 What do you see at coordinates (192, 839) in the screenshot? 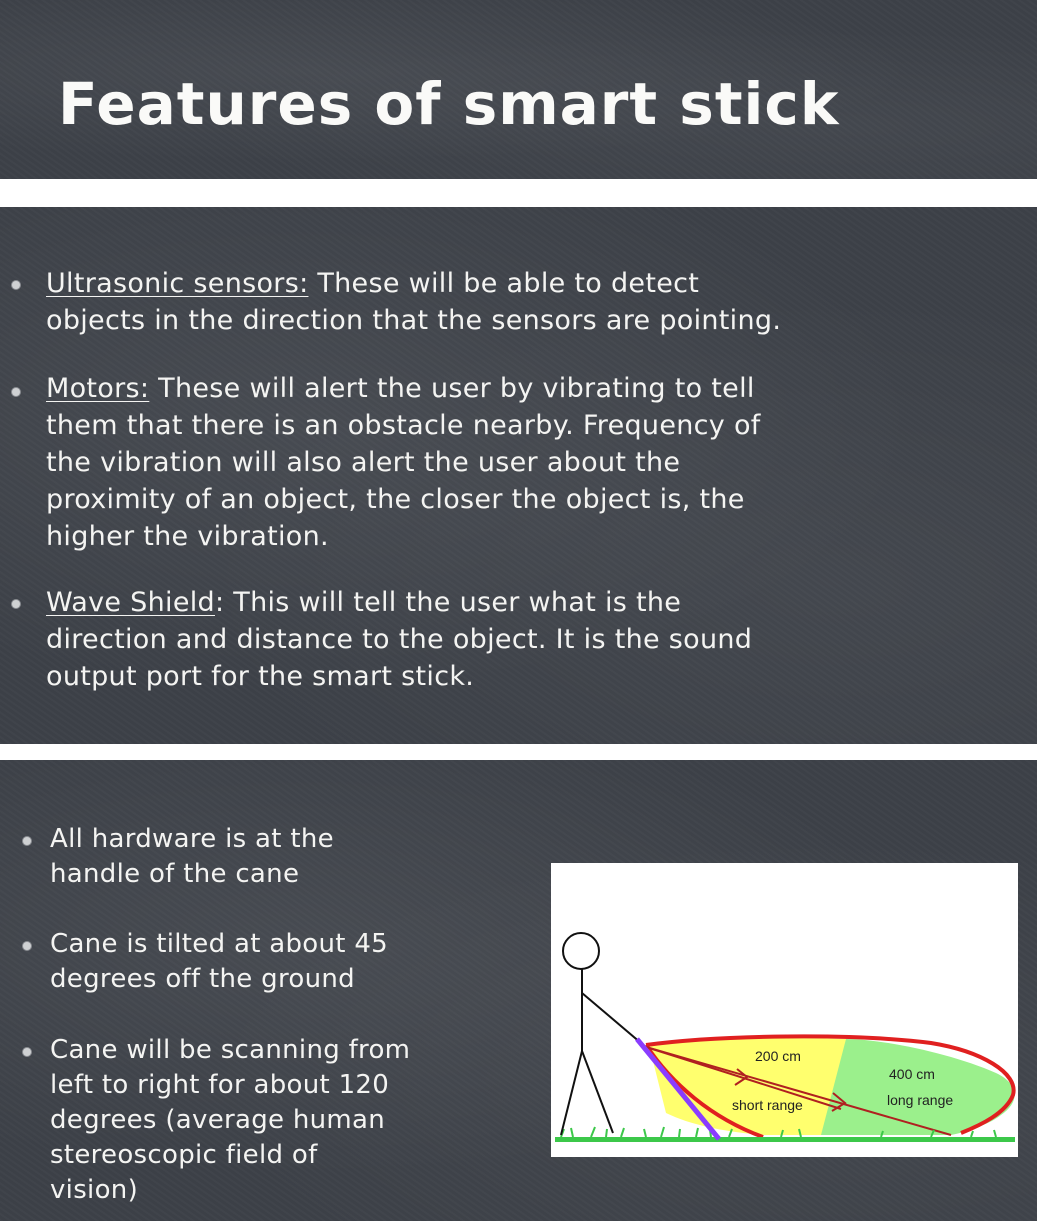
I see `bullet-line: All hardware is at the` at bounding box center [192, 839].